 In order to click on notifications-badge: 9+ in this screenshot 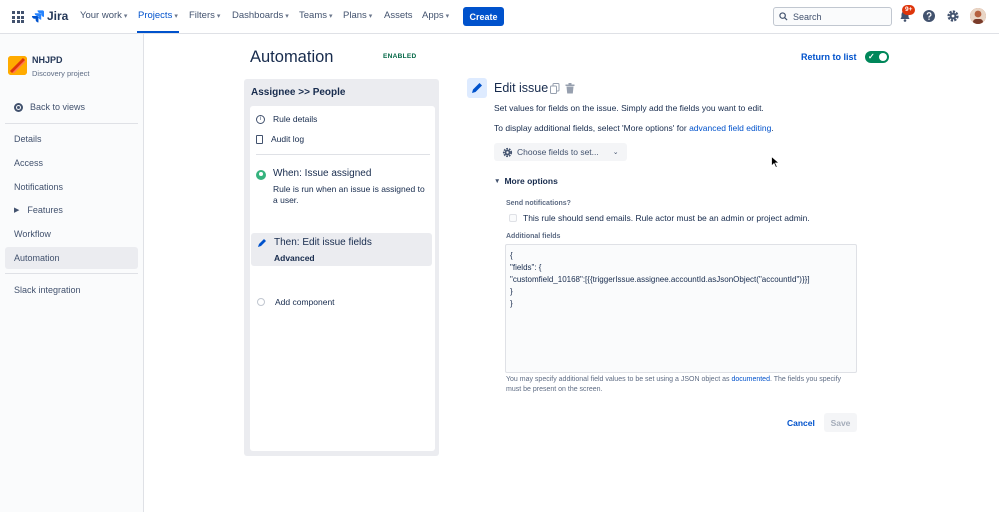, I will do `click(909, 10)`.